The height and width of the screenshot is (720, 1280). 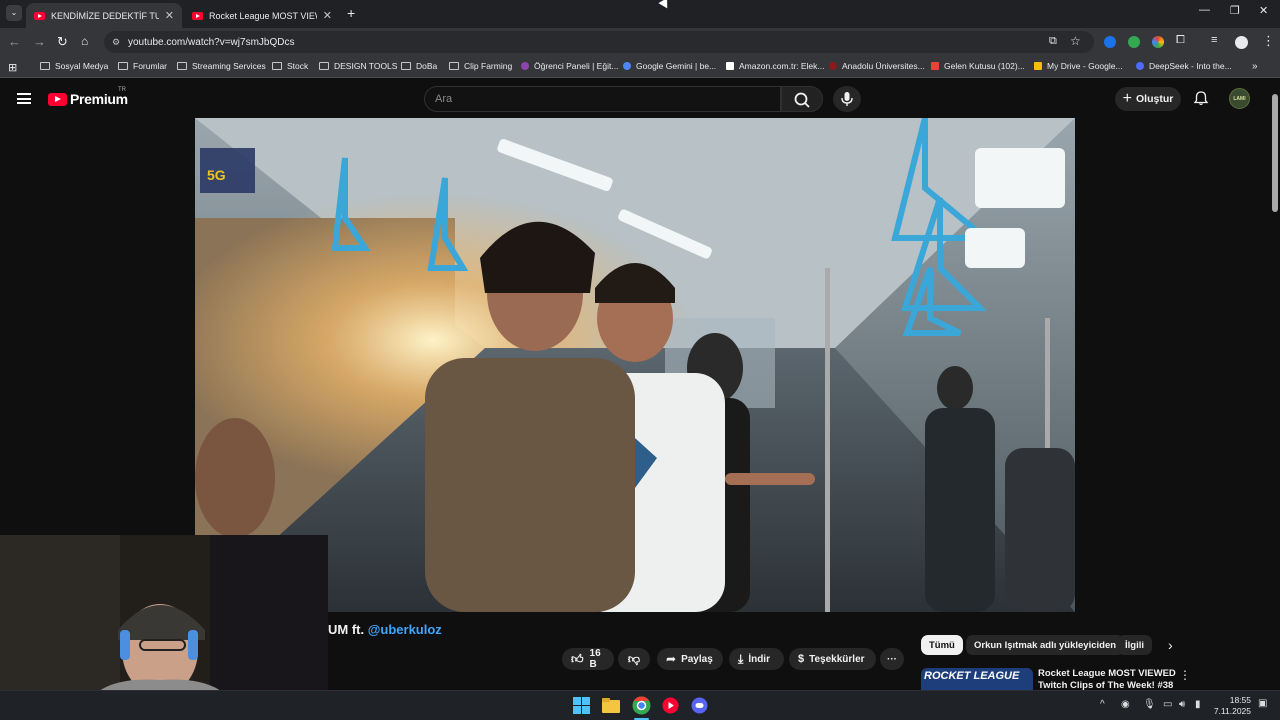 I want to click on bookmark-folder: Streaming Services, so click(x=221, y=66).